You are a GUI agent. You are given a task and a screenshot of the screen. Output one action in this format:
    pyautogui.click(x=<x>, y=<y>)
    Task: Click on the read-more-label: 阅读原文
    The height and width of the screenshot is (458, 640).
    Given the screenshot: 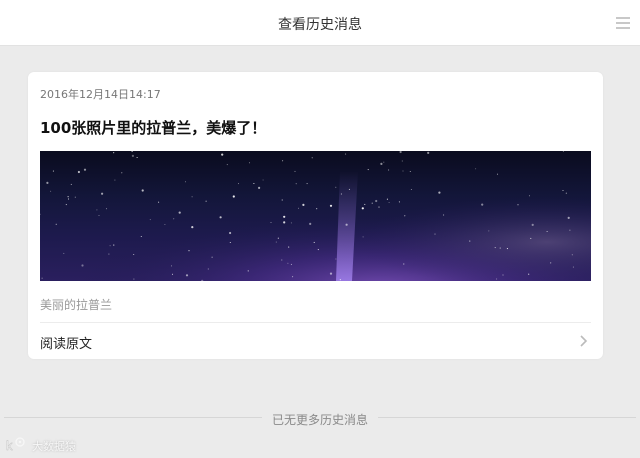 What is the action you would take?
    pyautogui.click(x=66, y=344)
    